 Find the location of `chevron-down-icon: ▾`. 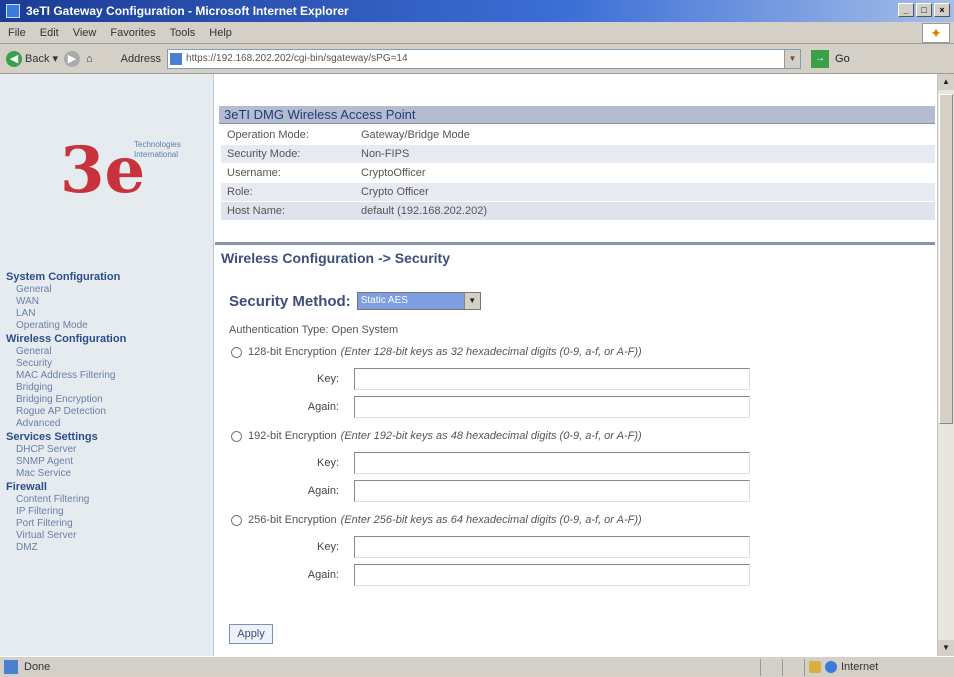

chevron-down-icon: ▾ is located at coordinates (55, 59).